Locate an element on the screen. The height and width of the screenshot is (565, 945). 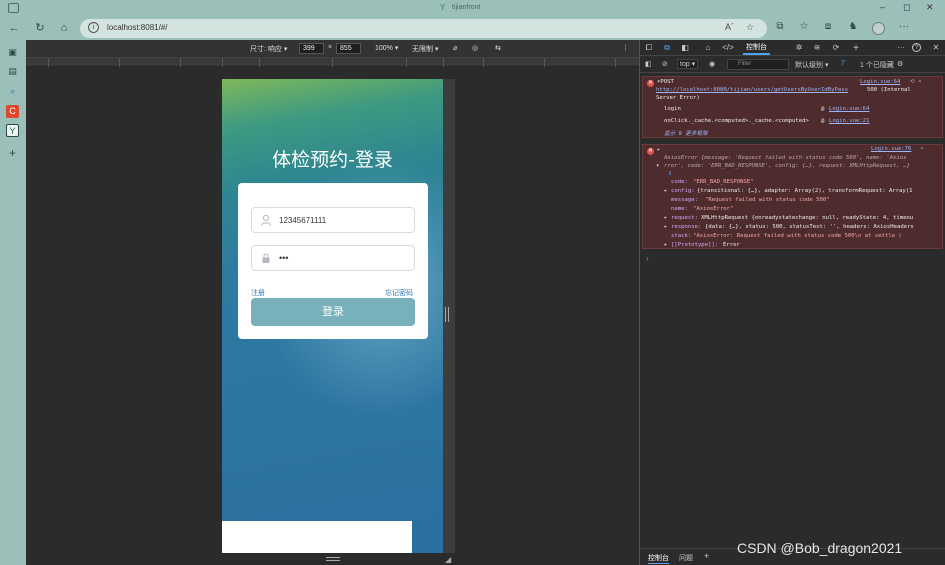
error-actions-icon: ⌕ is located at coordinates (921, 149).